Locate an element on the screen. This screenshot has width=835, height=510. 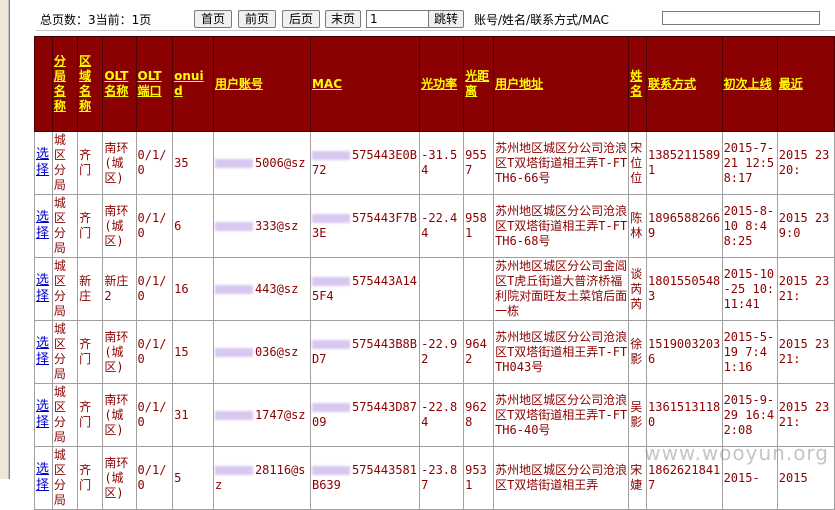
header-onuid: onuid is located at coordinates (193, 84).